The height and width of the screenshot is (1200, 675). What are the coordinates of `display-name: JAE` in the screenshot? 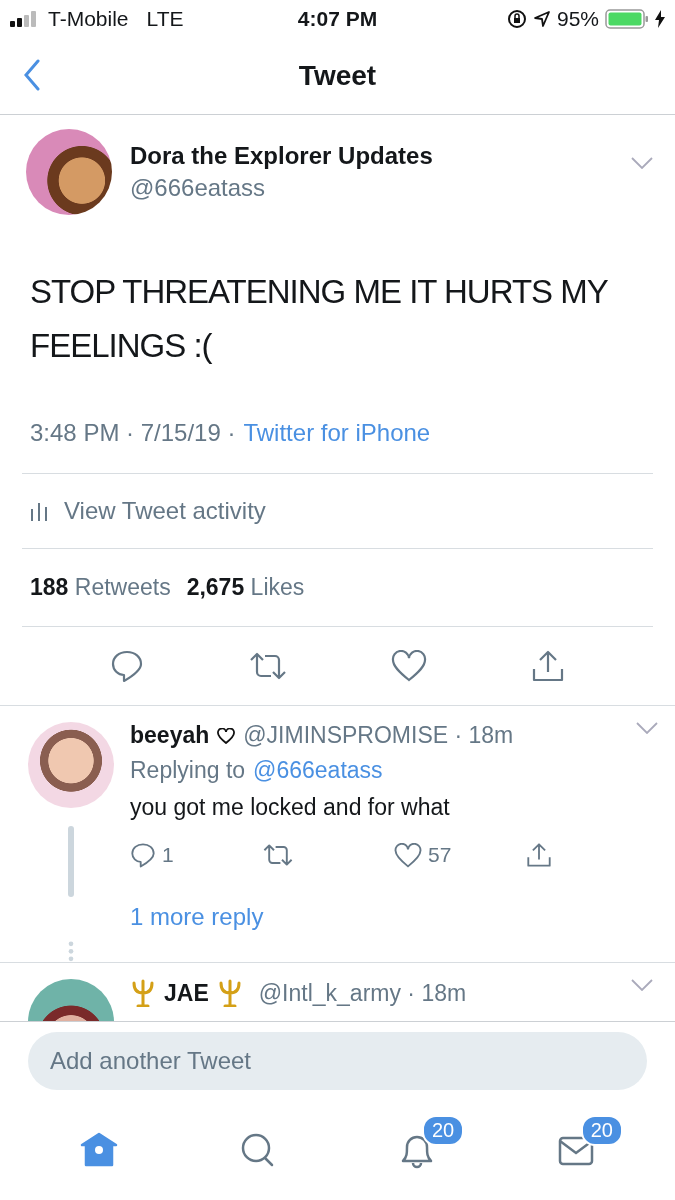 It's located at (186, 993).